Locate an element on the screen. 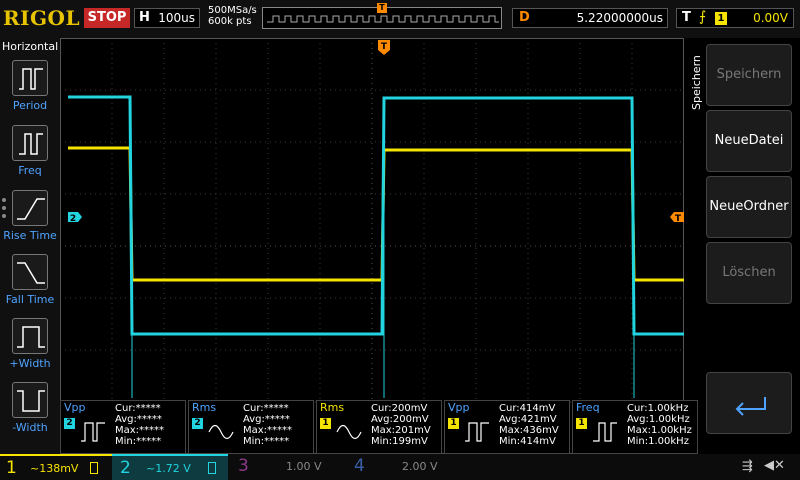 The height and width of the screenshot is (480, 800). memory-overview-bar: T is located at coordinates (382, 16).